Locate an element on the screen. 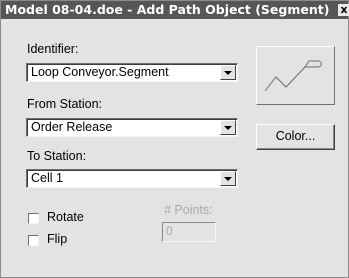 The height and width of the screenshot is (278, 349). from-station-label: From Station: is located at coordinates (65, 104).